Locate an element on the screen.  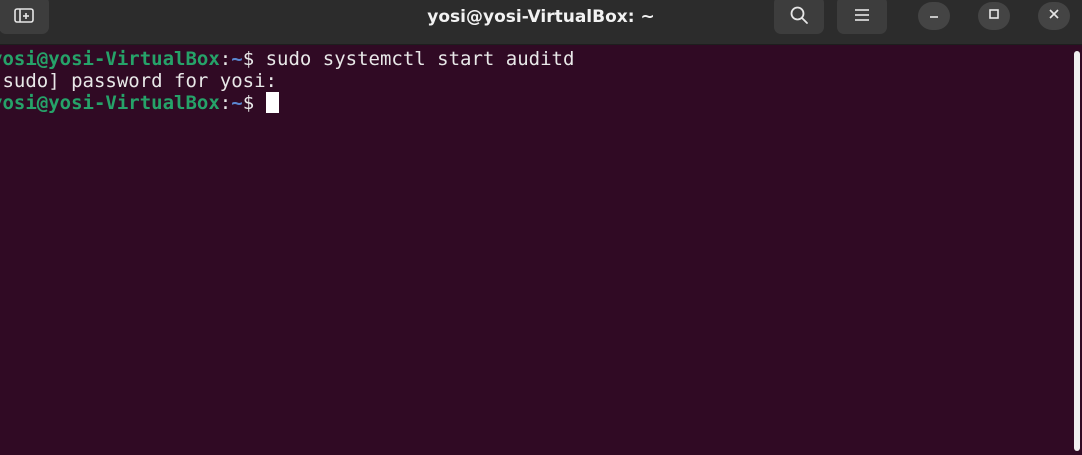
close-icon is located at coordinates (1054, 16).